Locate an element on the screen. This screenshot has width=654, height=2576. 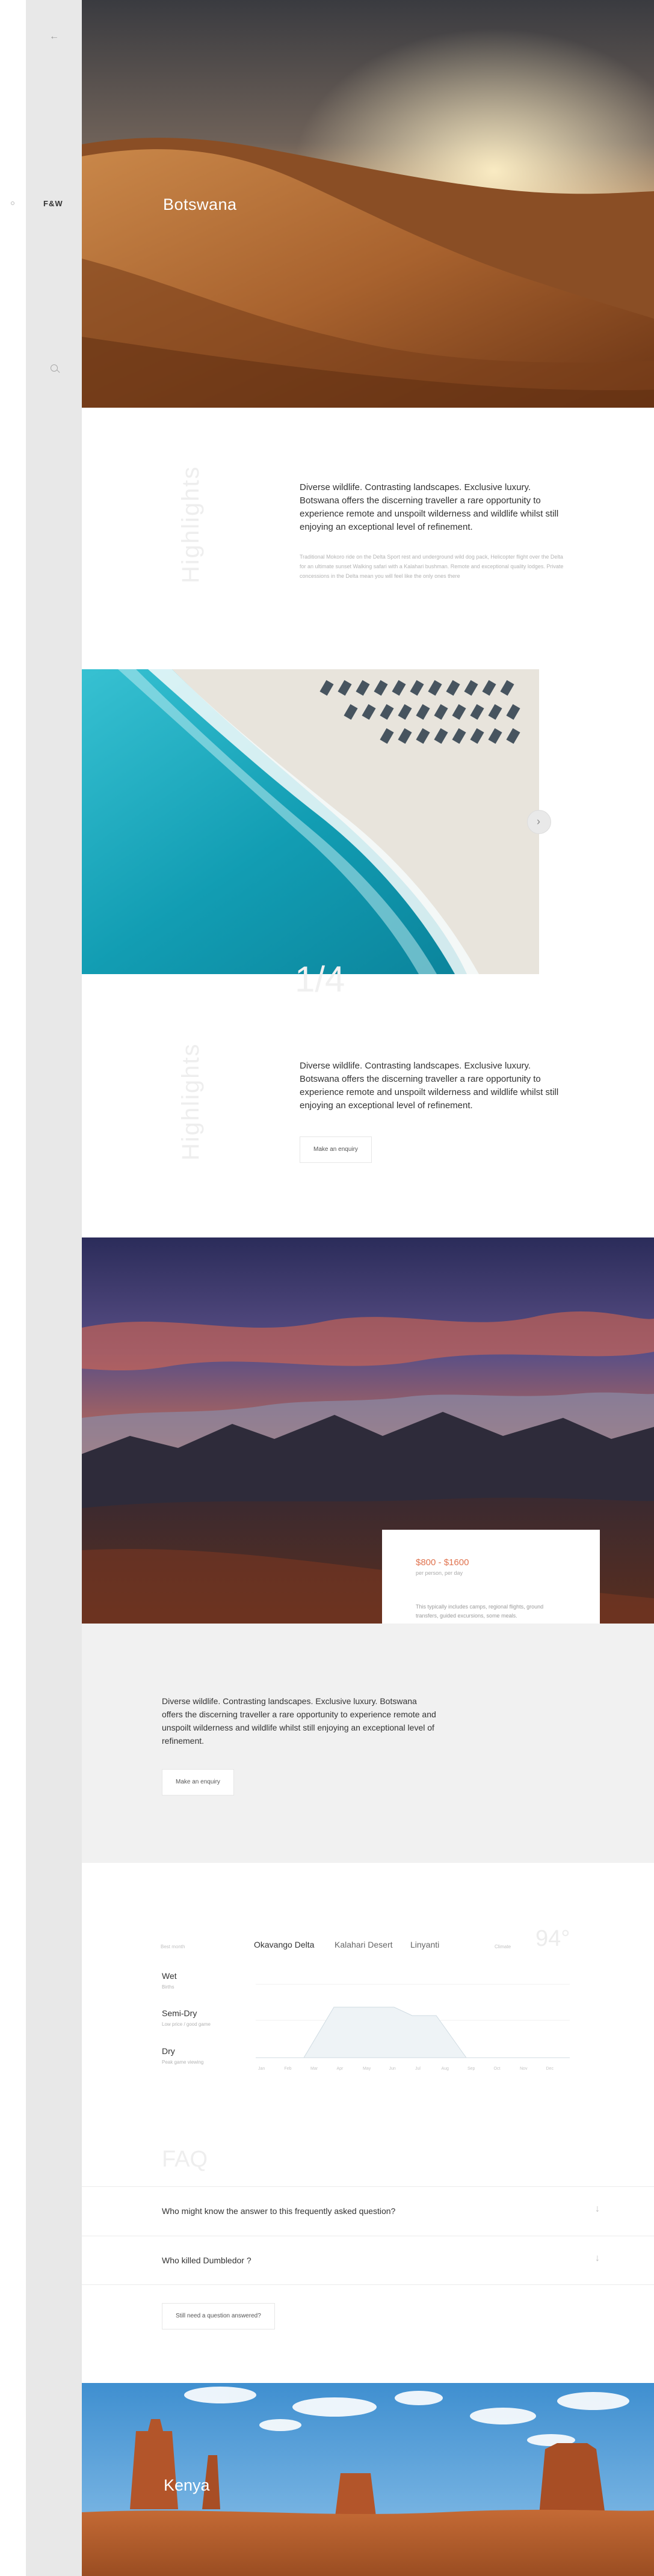
month-tick-label: Mar is located at coordinates (314, 2069).